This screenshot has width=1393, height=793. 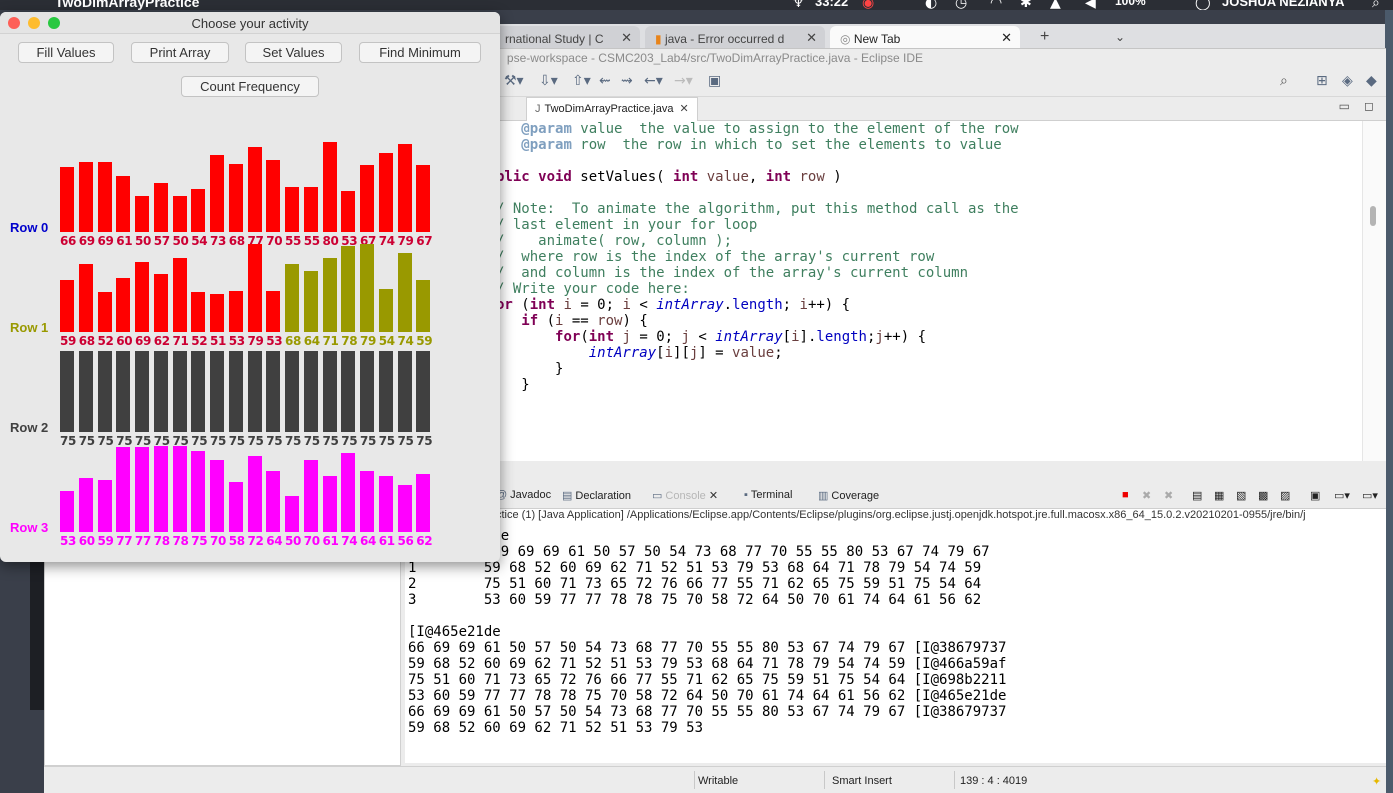 What do you see at coordinates (746, 495) in the screenshot?
I see `terminal-icon: ▪` at bounding box center [746, 495].